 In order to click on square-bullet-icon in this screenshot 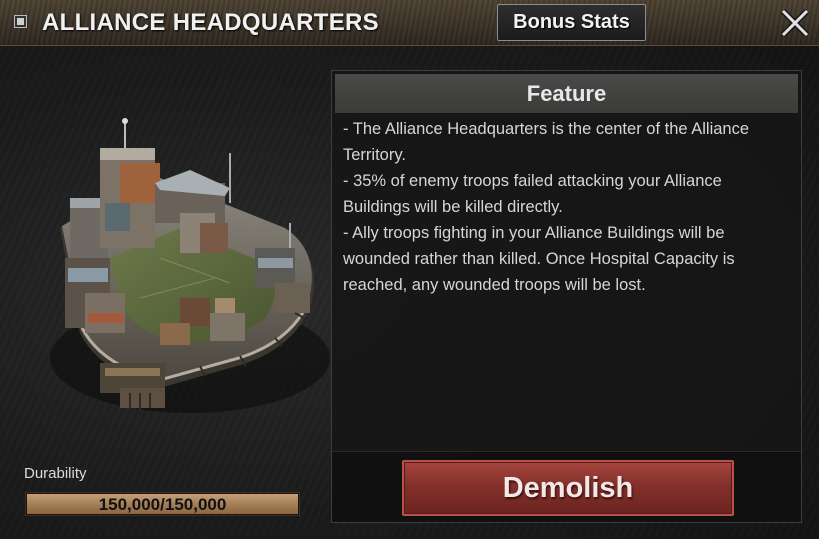, I will do `click(20, 21)`.